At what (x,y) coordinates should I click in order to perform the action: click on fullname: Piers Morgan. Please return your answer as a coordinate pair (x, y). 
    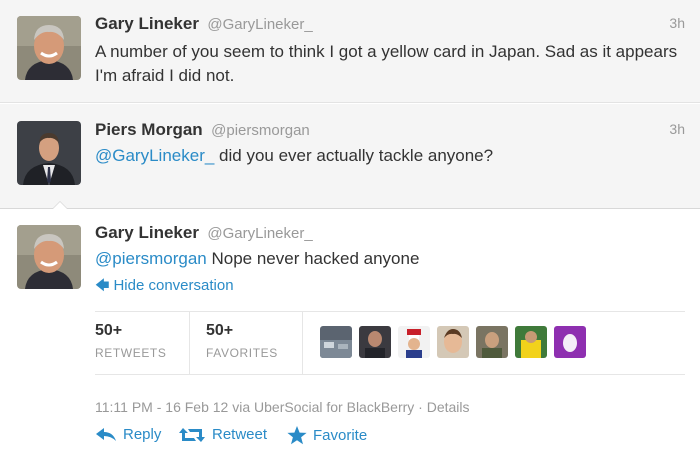
    Looking at the image, I should click on (149, 129).